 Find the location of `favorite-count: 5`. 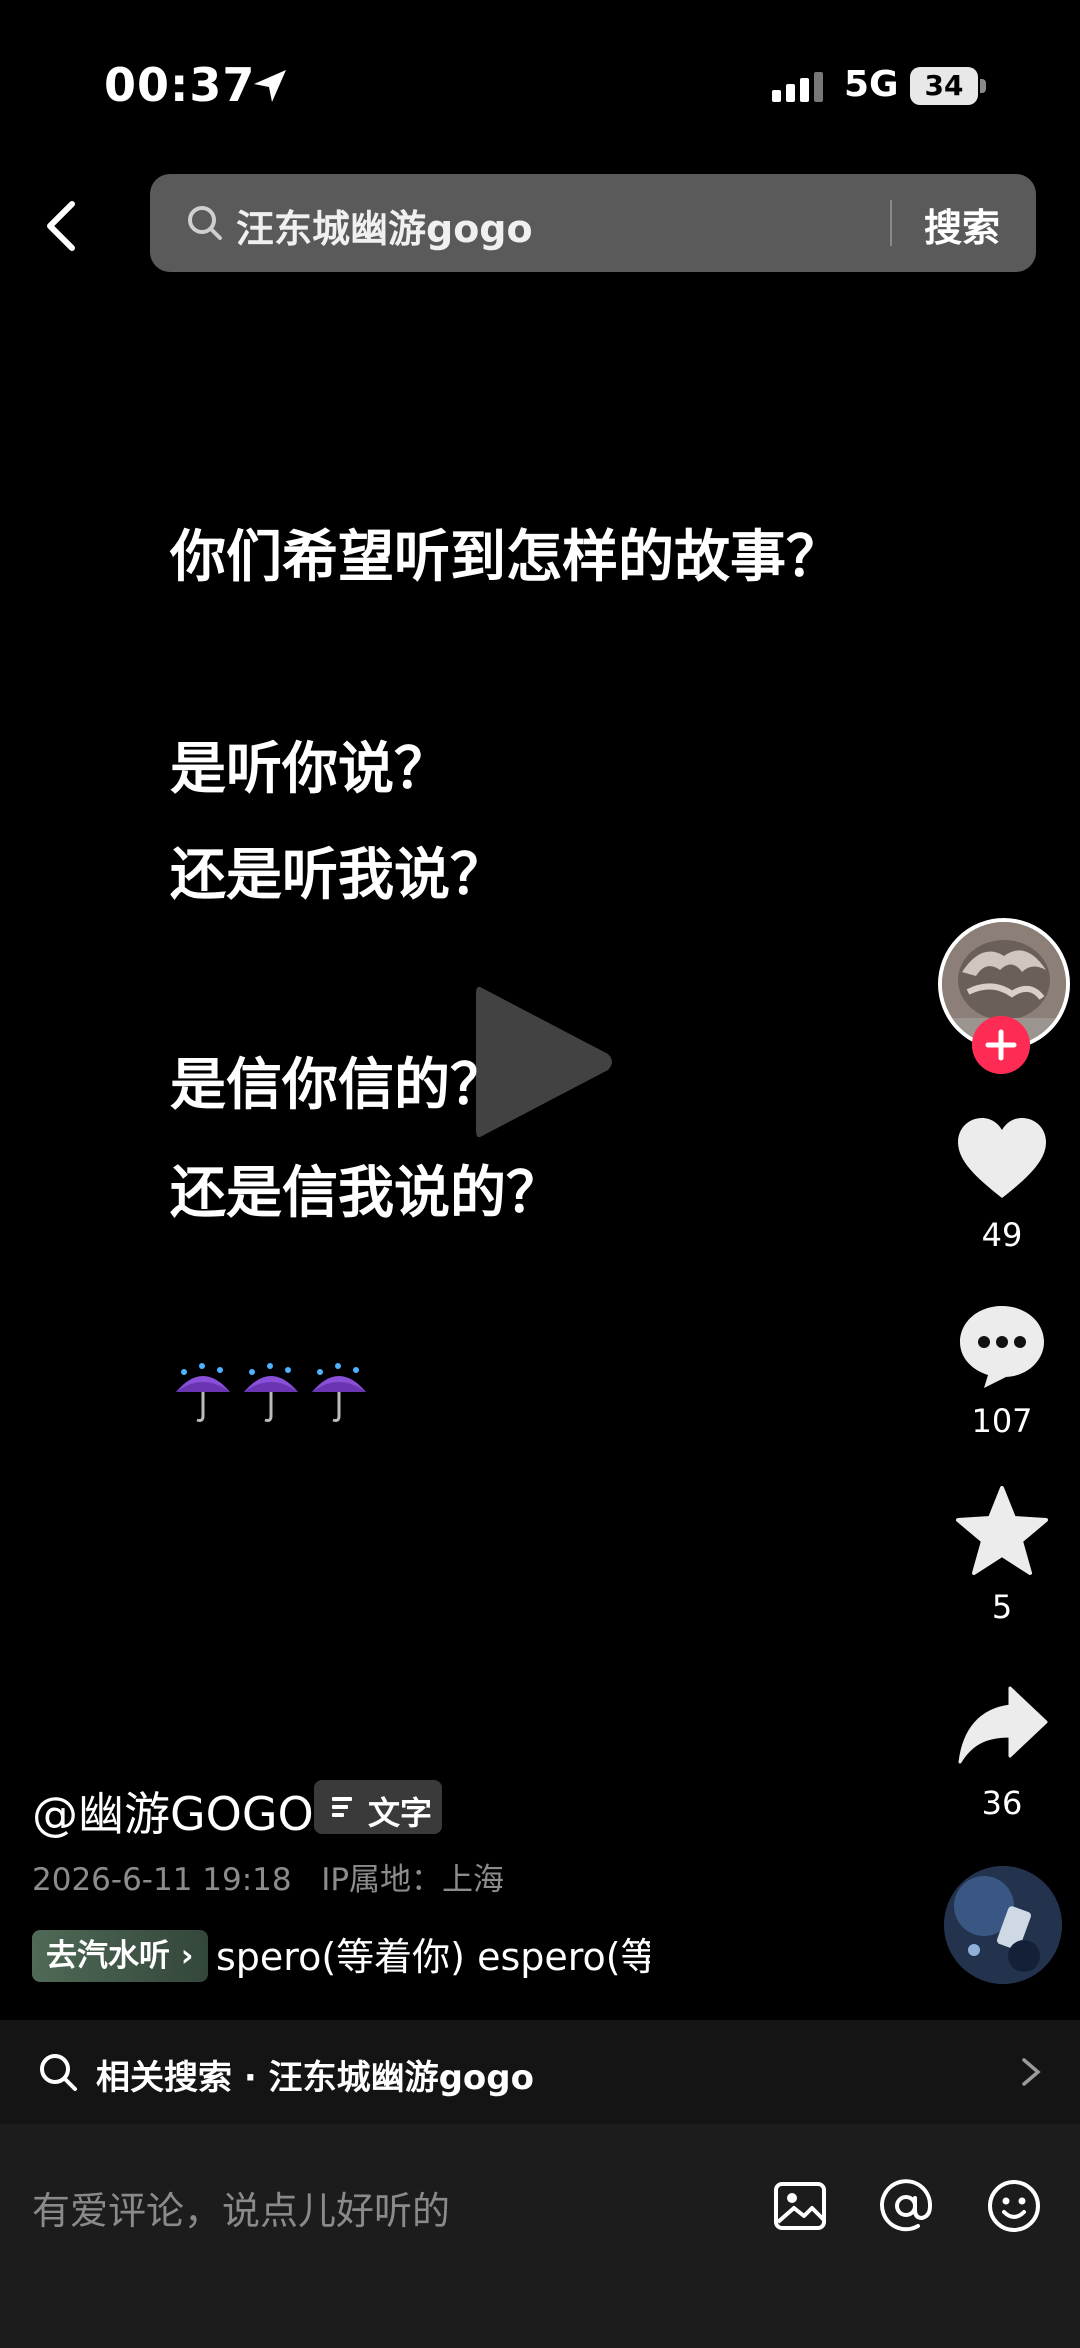

favorite-count: 5 is located at coordinates (1002, 1607).